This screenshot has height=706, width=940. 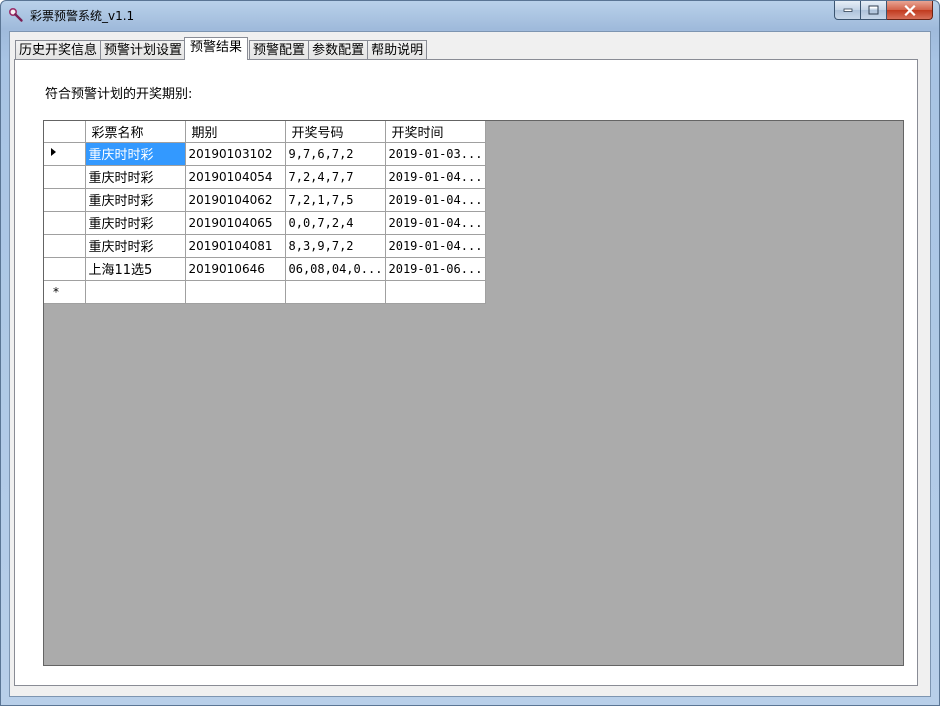 What do you see at coordinates (65, 292) in the screenshot?
I see `new-row-header: *` at bounding box center [65, 292].